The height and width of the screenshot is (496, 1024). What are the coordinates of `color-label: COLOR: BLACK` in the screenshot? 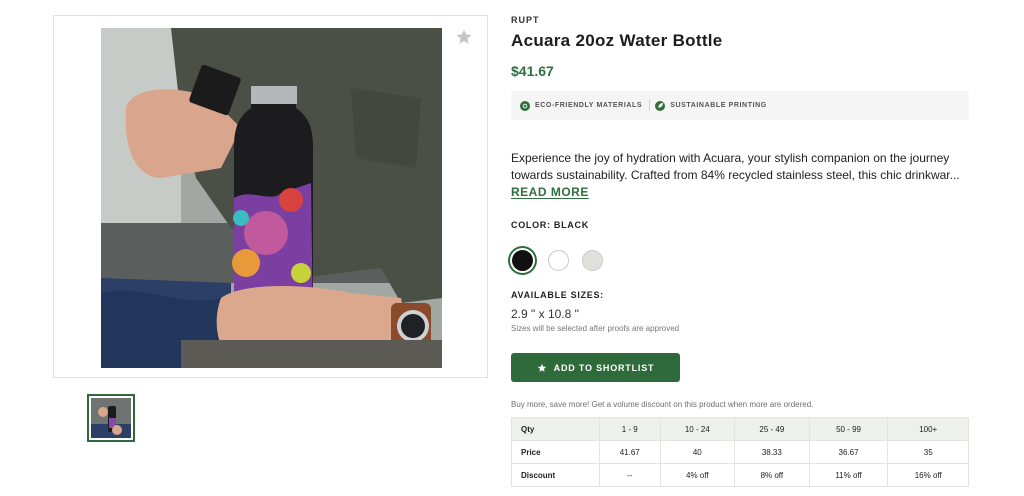 It's located at (550, 225).